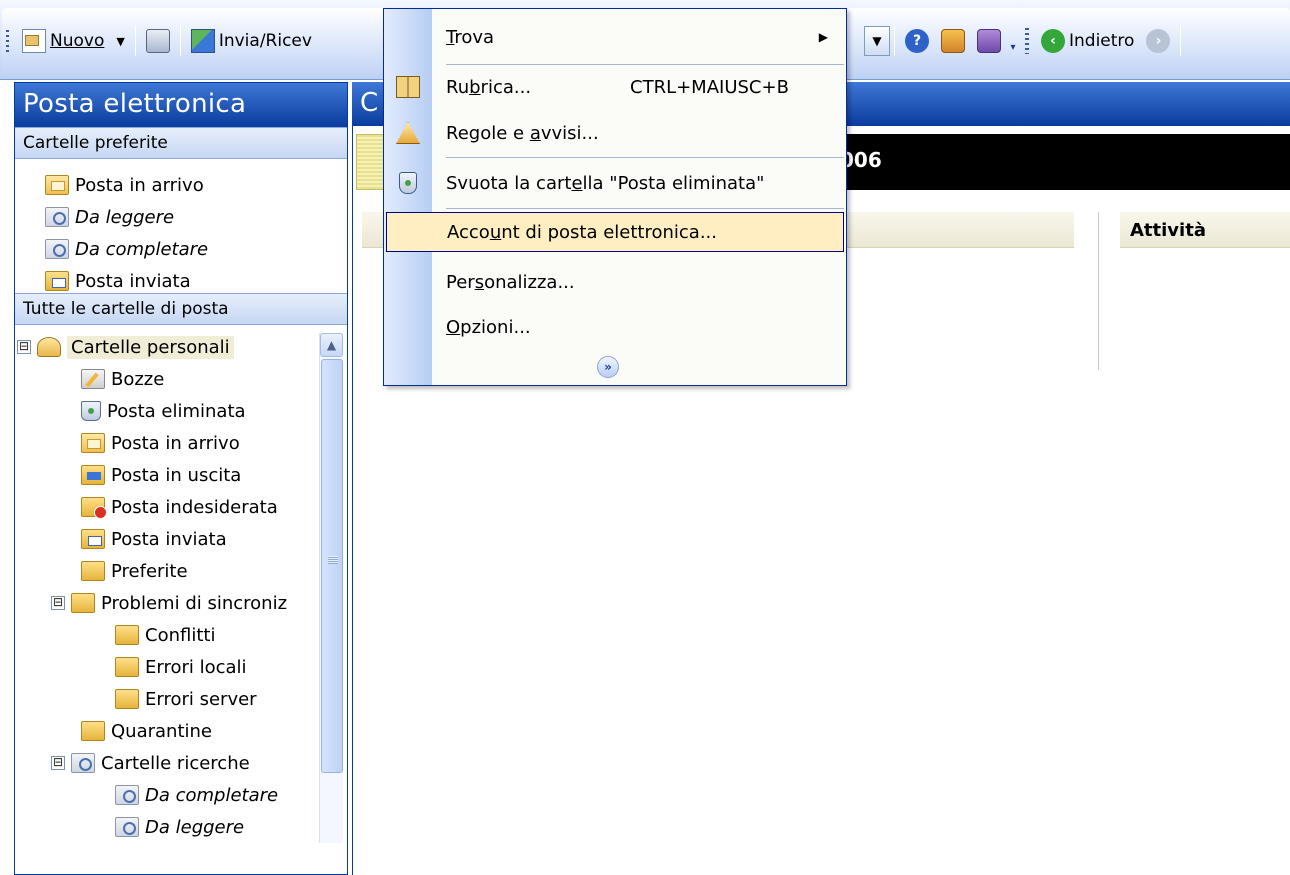 Image resolution: width=1290 pixels, height=875 pixels. Describe the element at coordinates (181, 309) in the screenshot. I see `all-folders-section-title: Tutte le cartelle di posta` at that location.